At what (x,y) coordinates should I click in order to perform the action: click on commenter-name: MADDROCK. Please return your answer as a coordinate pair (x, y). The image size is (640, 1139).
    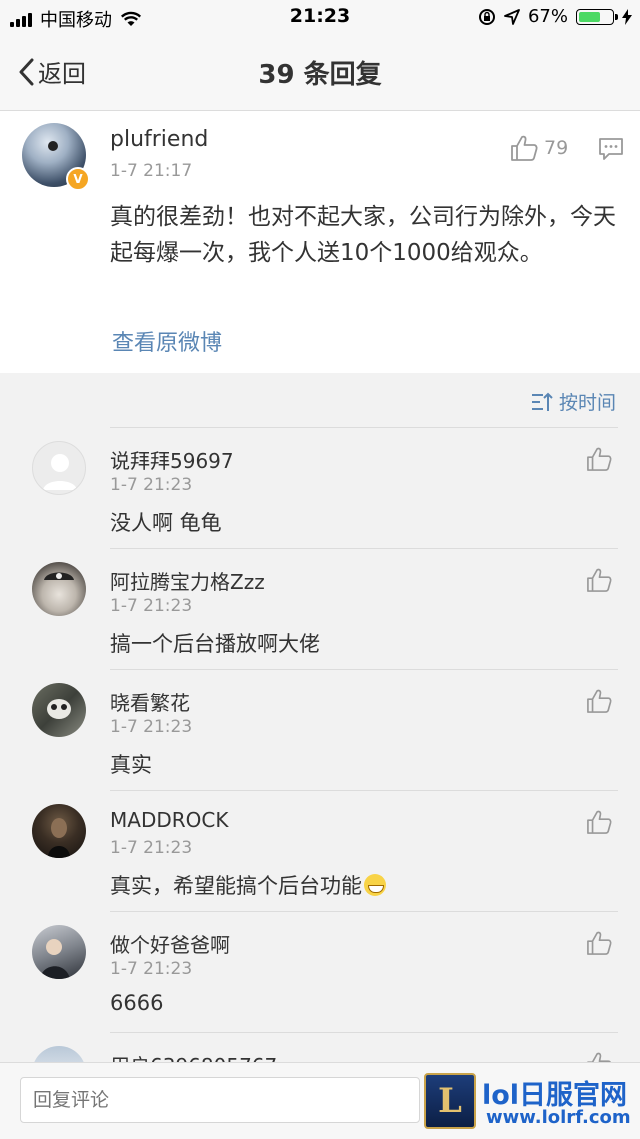
    Looking at the image, I should click on (169, 820).